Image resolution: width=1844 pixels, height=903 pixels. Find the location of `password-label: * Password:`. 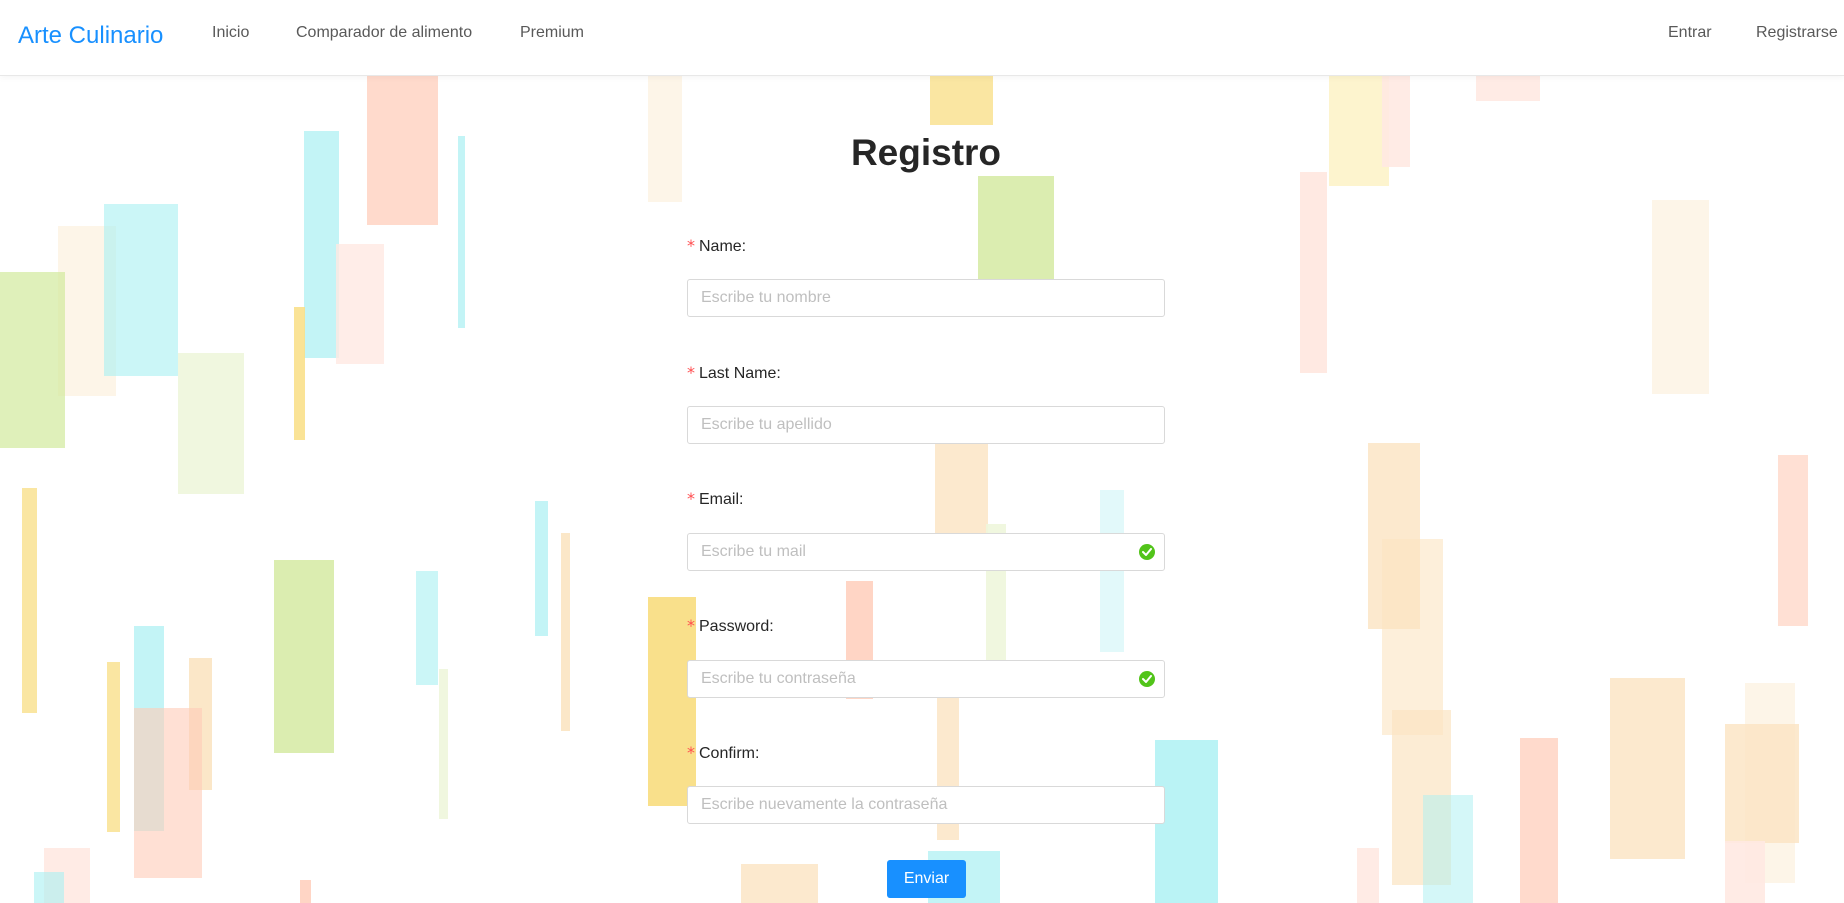

password-label: * Password: is located at coordinates (730, 626).